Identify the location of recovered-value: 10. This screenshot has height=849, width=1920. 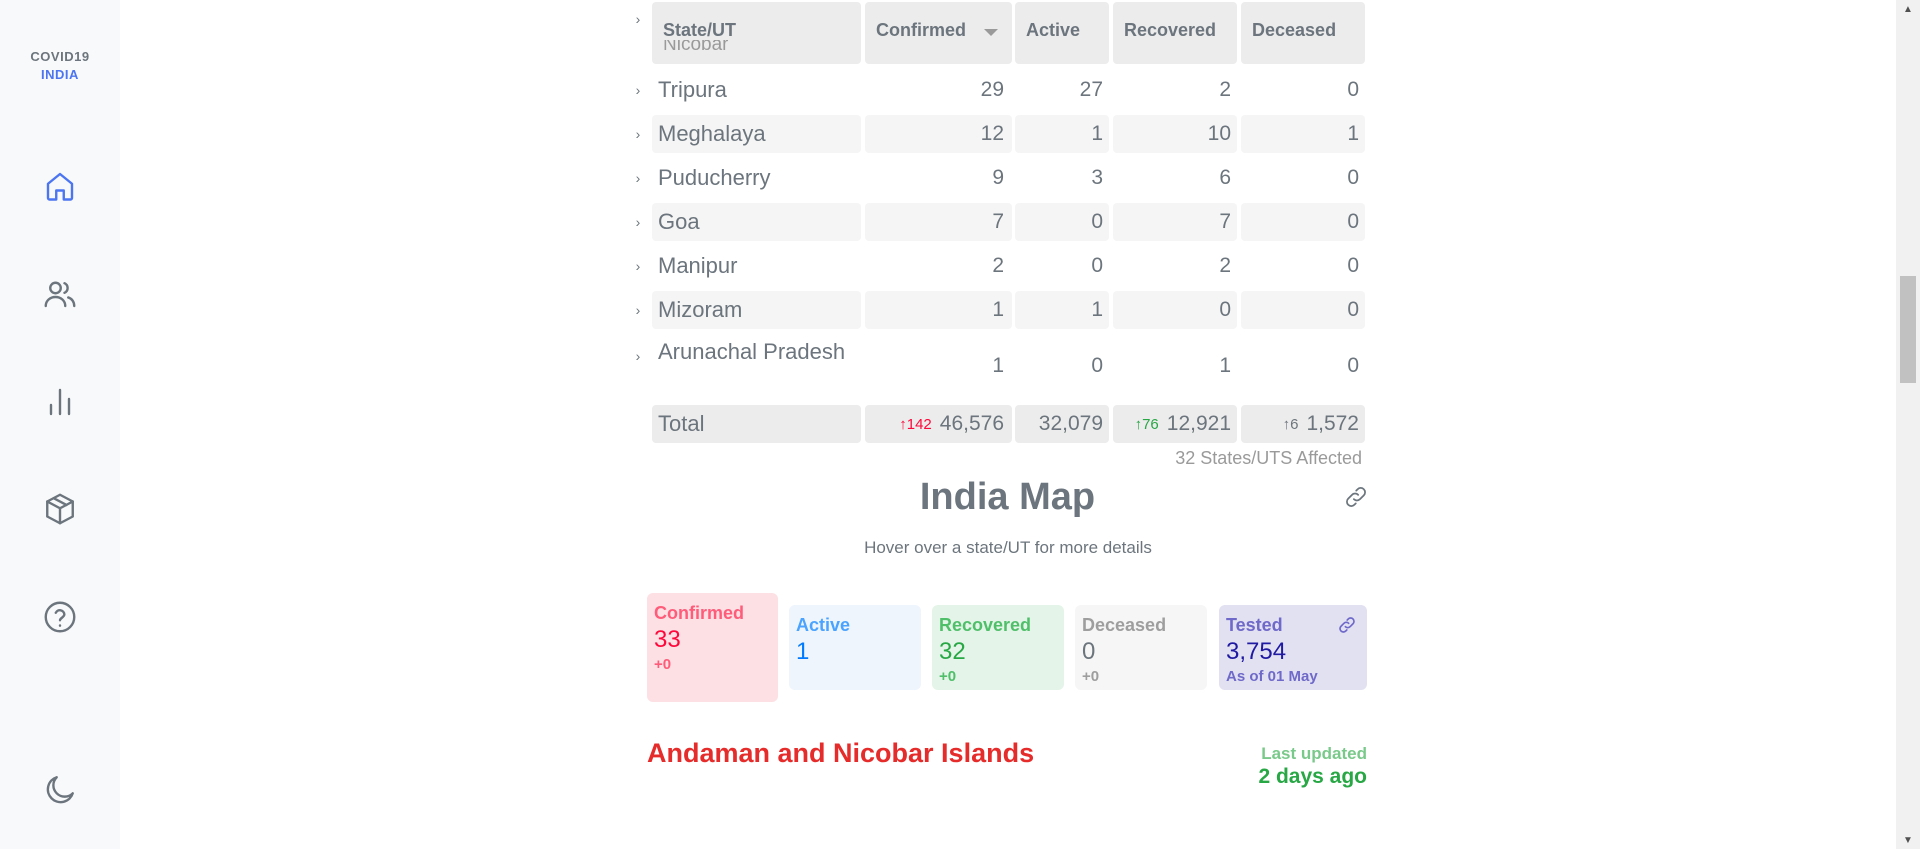
(1175, 134).